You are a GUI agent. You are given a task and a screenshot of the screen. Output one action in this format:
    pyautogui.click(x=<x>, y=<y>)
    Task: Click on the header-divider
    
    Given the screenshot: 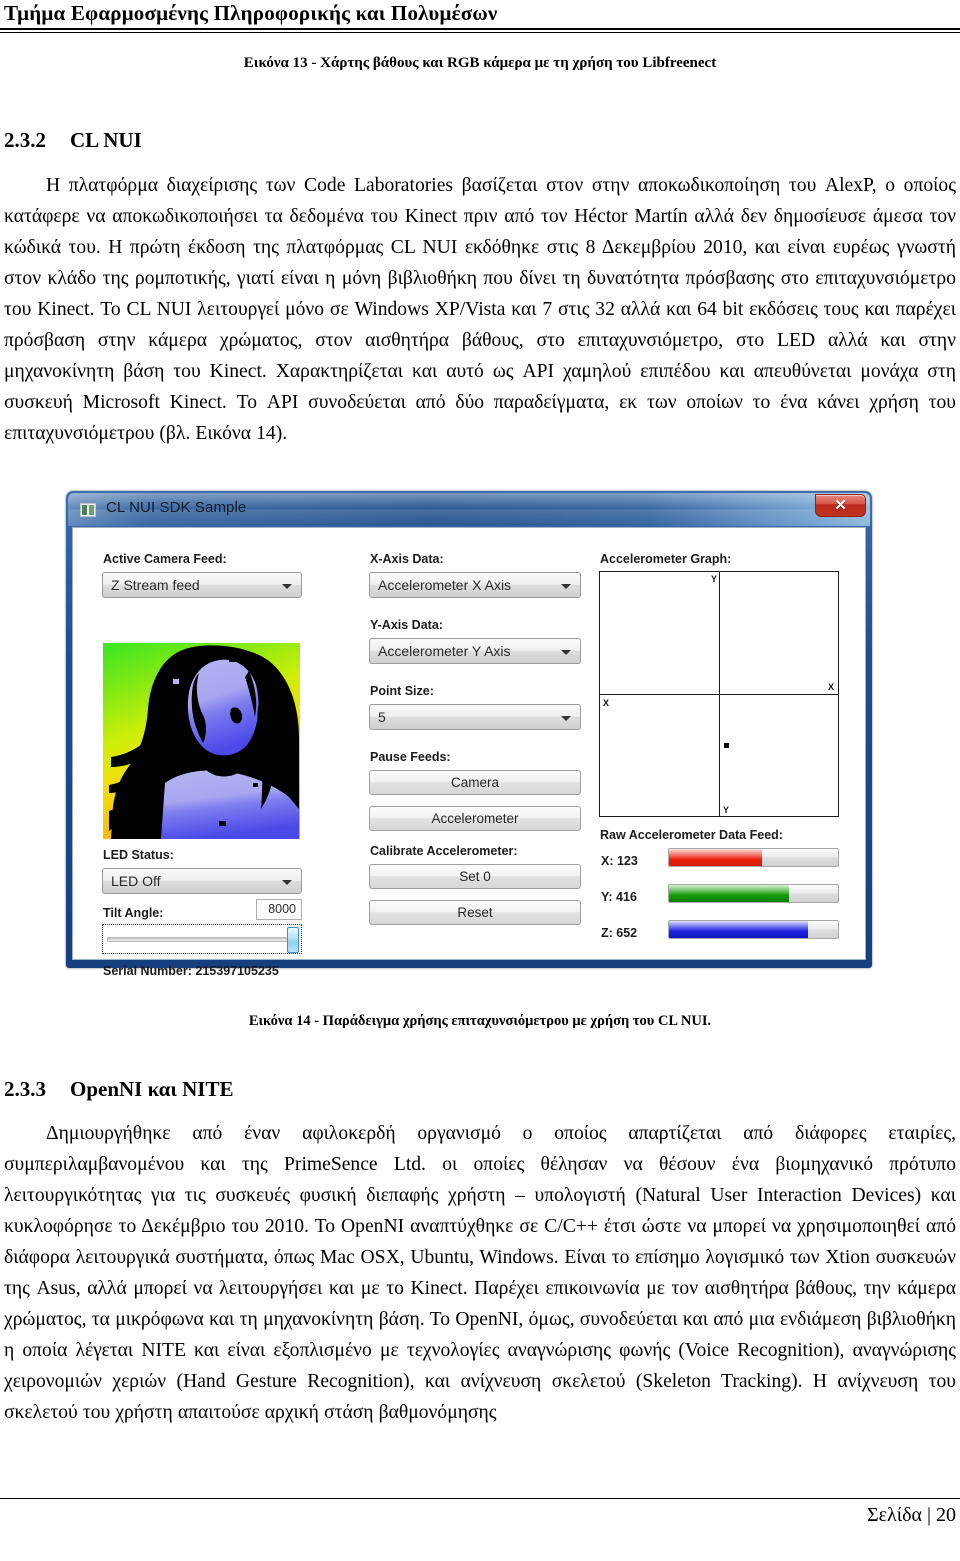 What is the action you would take?
    pyautogui.click(x=480, y=29)
    